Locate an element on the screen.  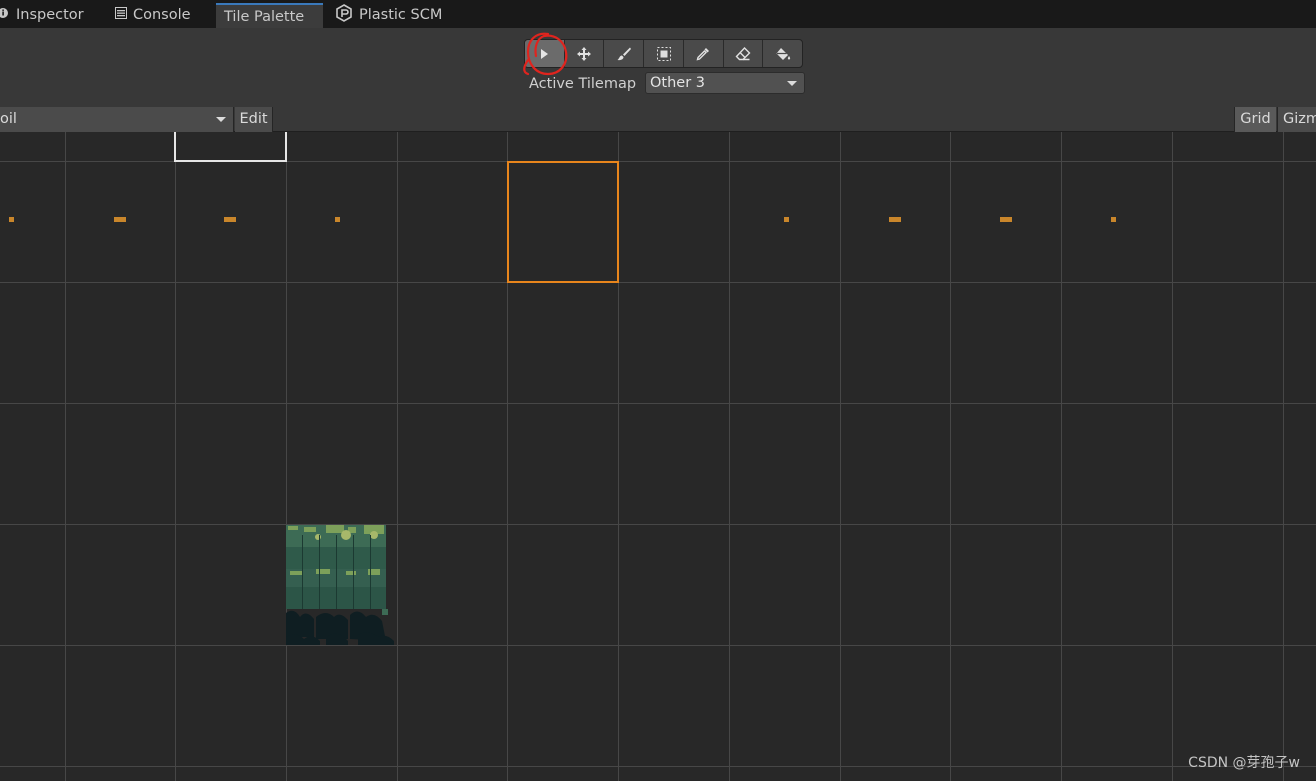
move-tool-button is located at coordinates (585, 53).